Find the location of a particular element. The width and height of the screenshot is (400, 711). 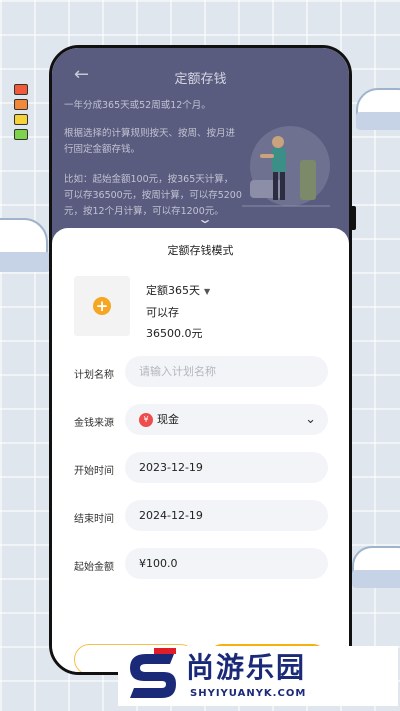

money-source-select: ¥ 现金 ⌄ is located at coordinates (226, 419).